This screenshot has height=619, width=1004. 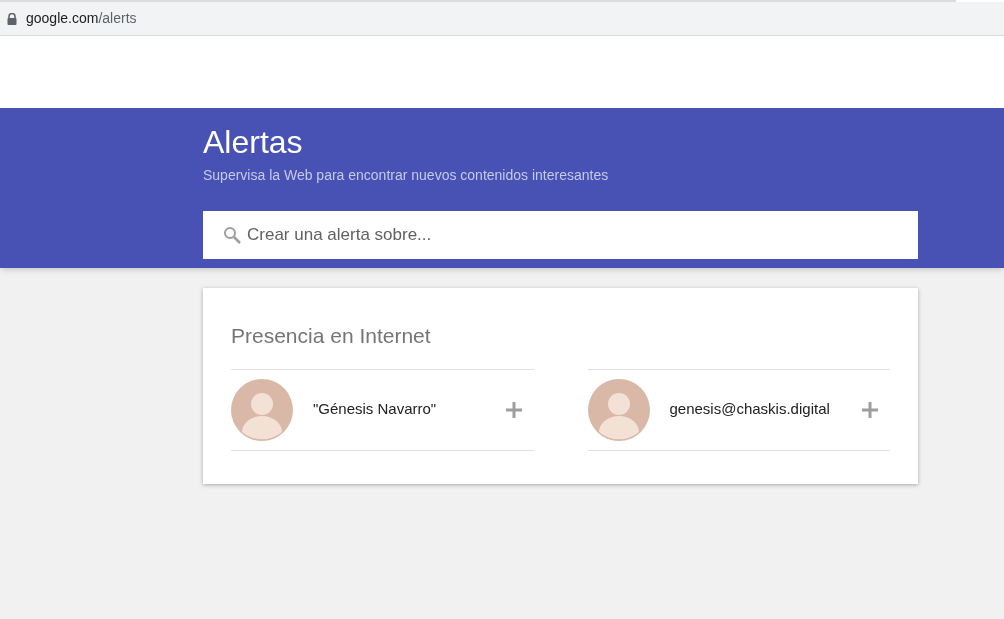 I want to click on lock-icon, so click(x=12, y=18).